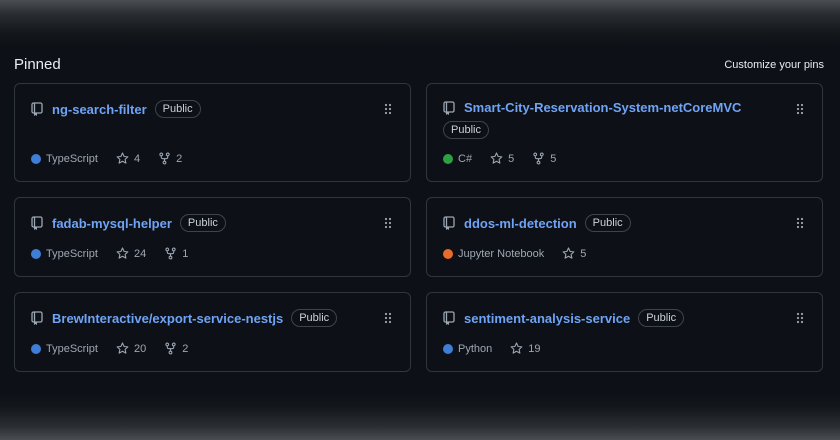  What do you see at coordinates (547, 318) in the screenshot?
I see `repo-name-link: sentiment-analysis-service` at bounding box center [547, 318].